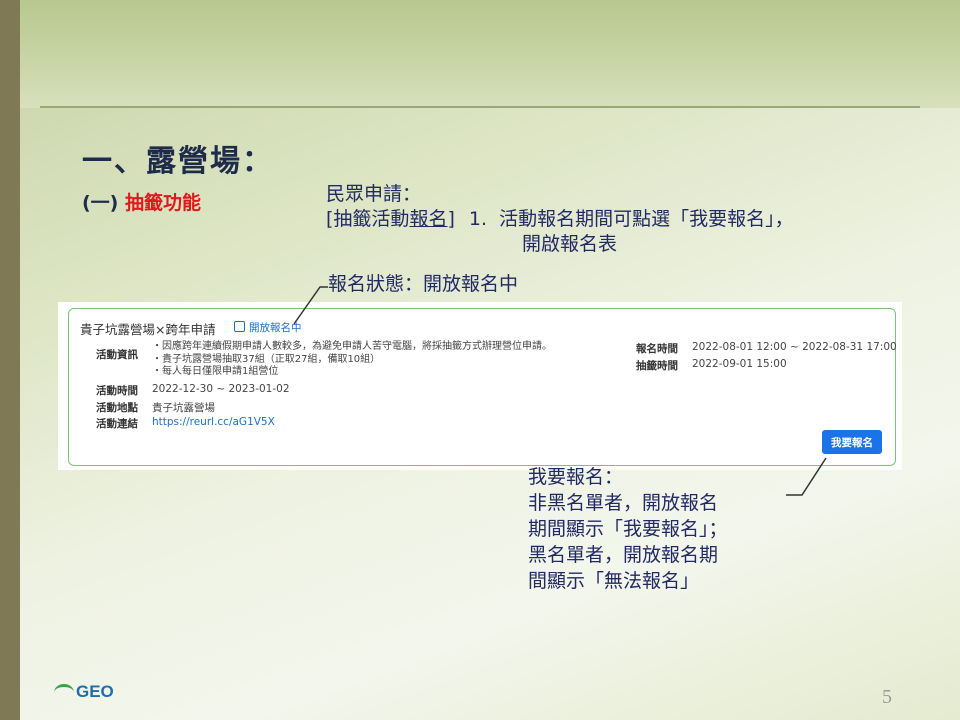 The width and height of the screenshot is (960, 720). What do you see at coordinates (887, 697) in the screenshot?
I see `page-number: 5` at bounding box center [887, 697].